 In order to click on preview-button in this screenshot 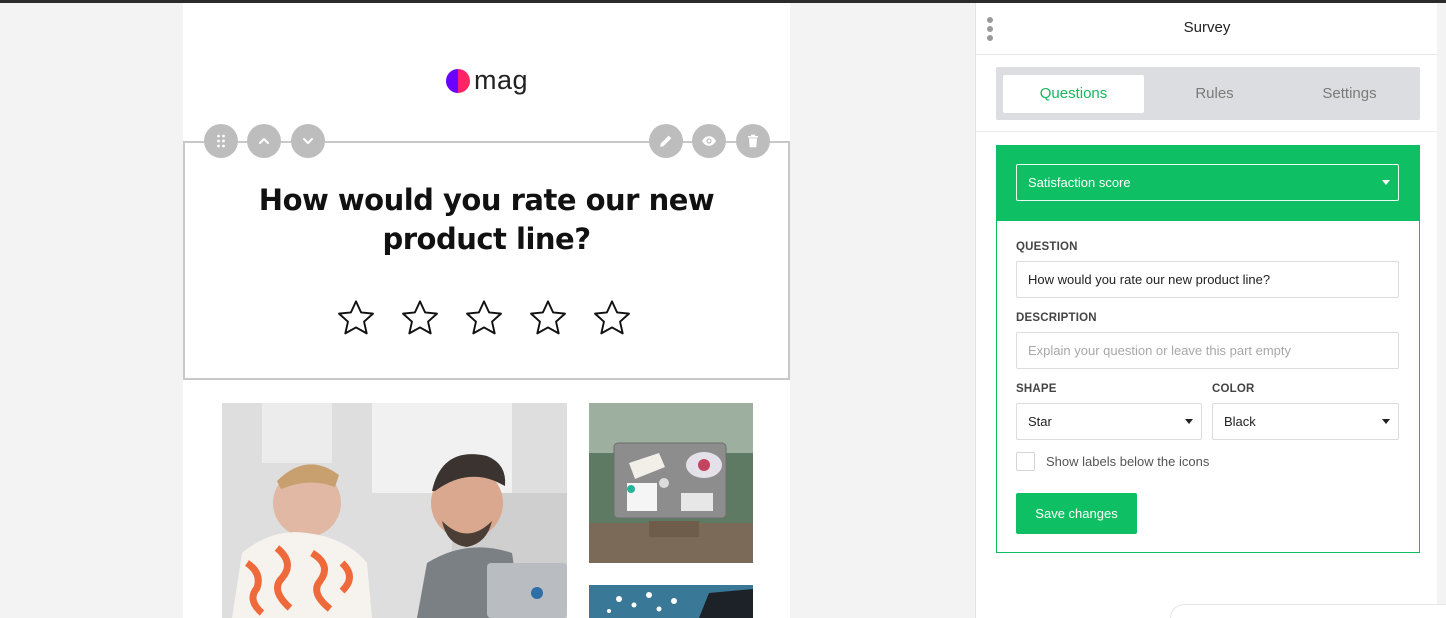, I will do `click(709, 141)`.